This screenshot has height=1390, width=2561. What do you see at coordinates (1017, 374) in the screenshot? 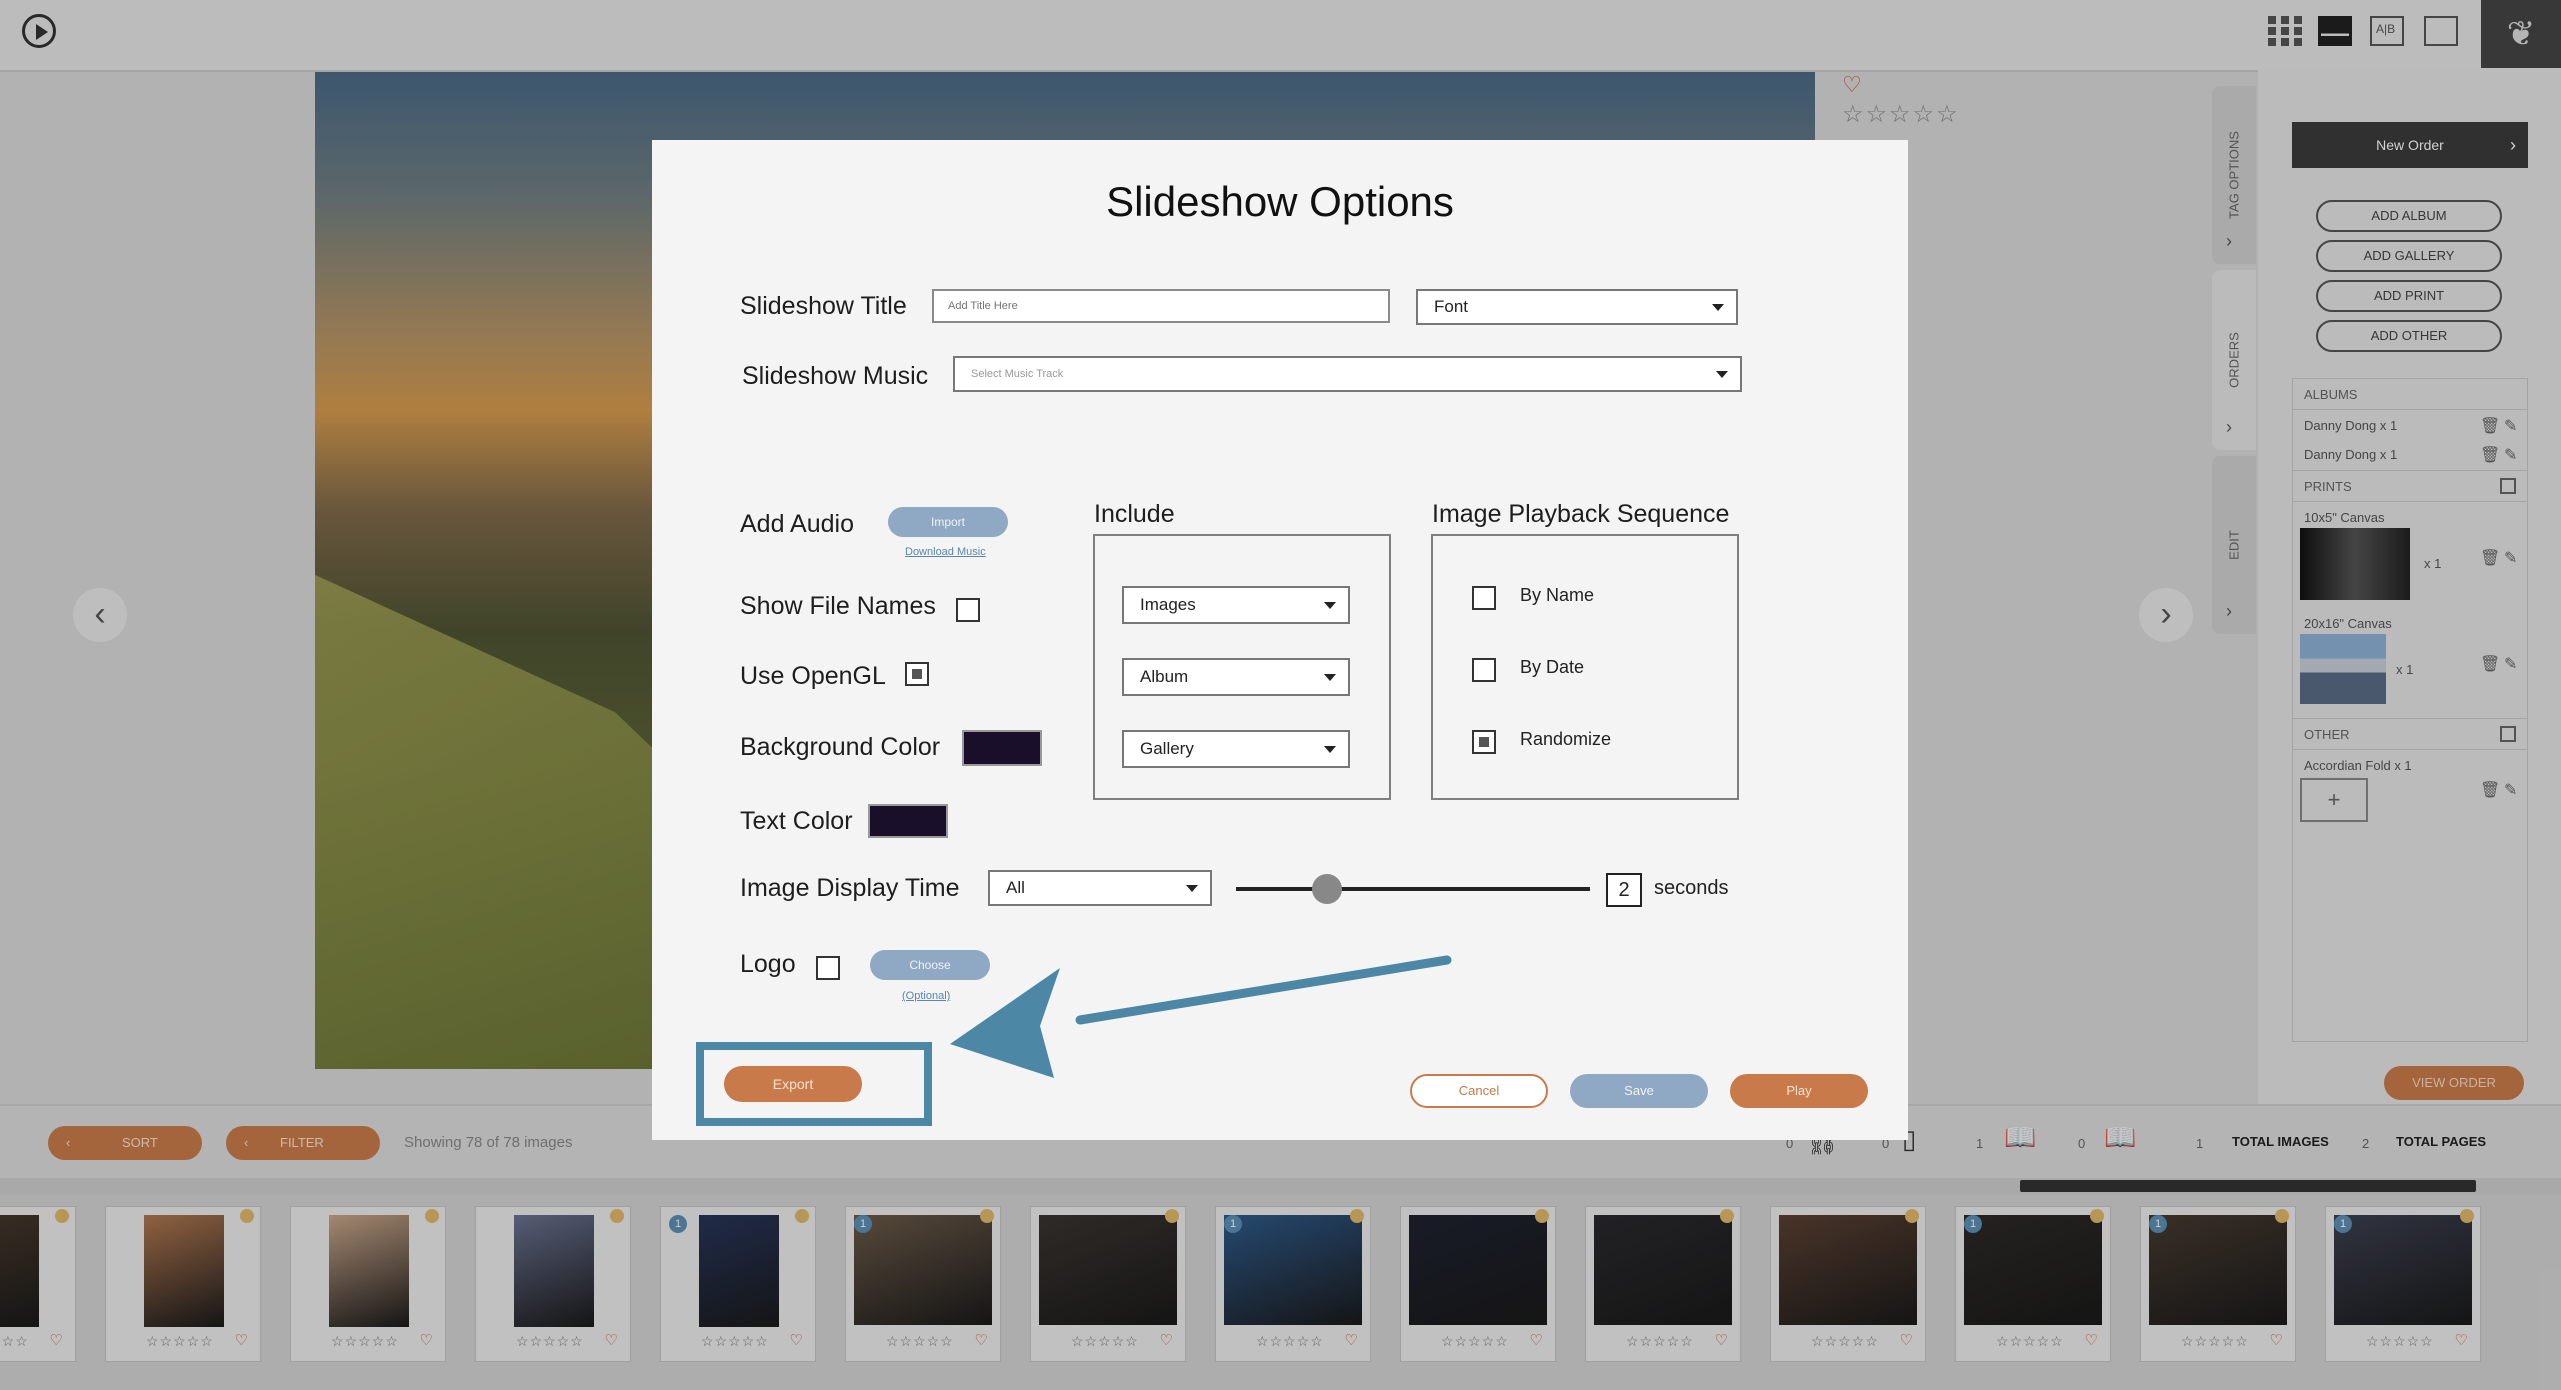
I see `music-track-placeholder: Select Music Track` at bounding box center [1017, 374].